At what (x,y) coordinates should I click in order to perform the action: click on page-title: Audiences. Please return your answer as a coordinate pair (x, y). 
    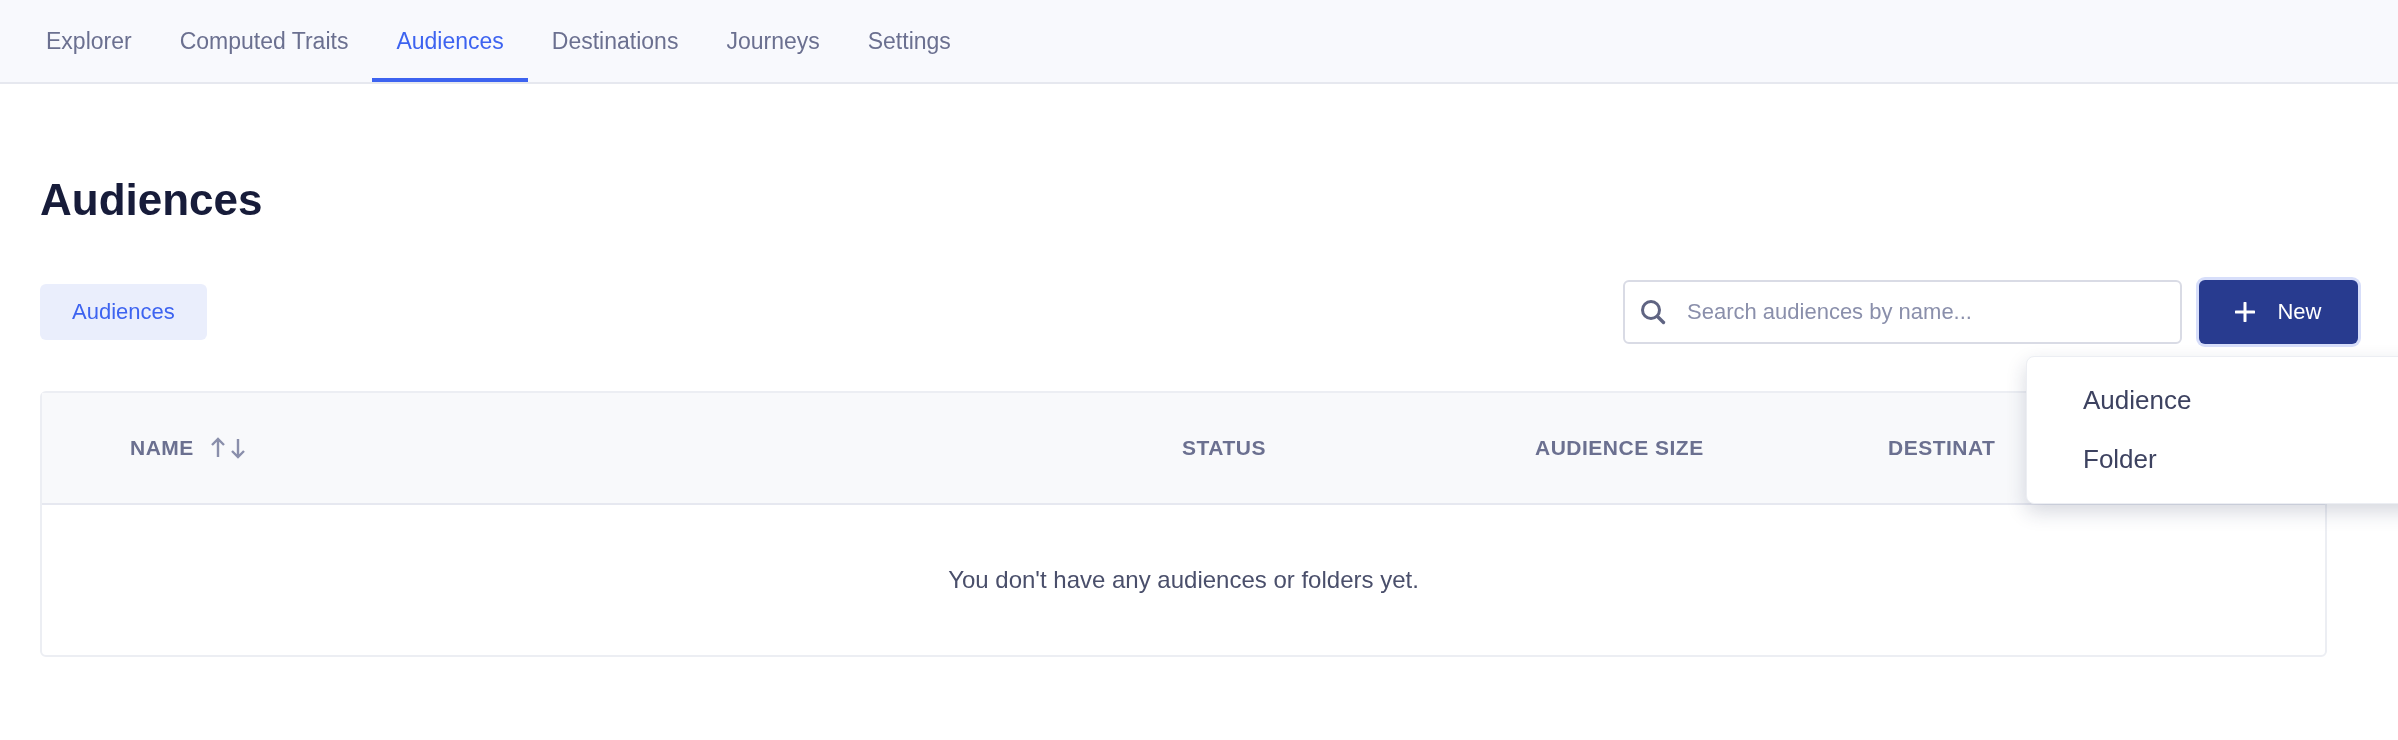
    Looking at the image, I should click on (152, 200).